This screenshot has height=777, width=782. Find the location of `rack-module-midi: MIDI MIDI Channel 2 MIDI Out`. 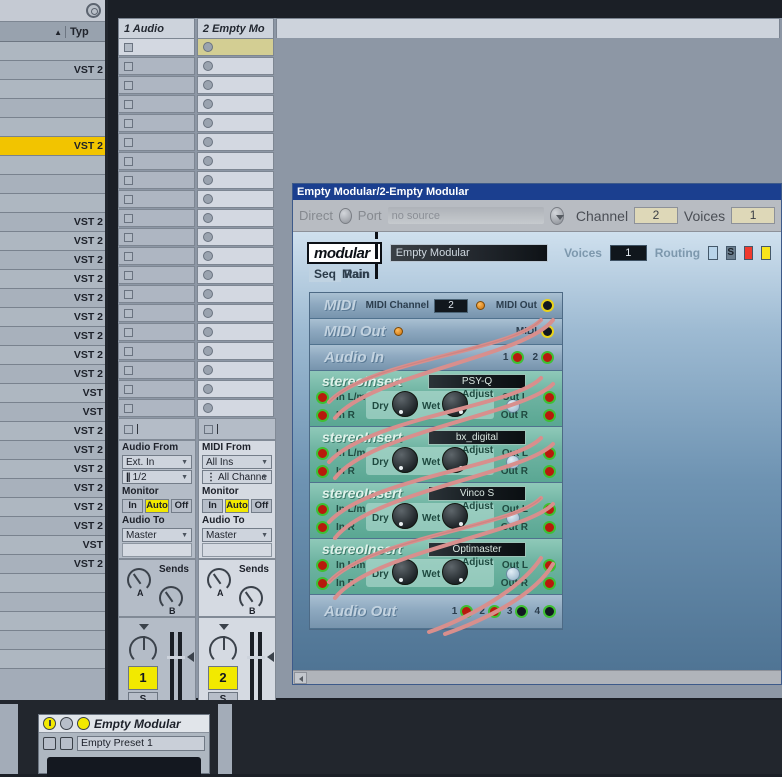

rack-module-midi: MIDI MIDI Channel 2 MIDI Out is located at coordinates (436, 306).